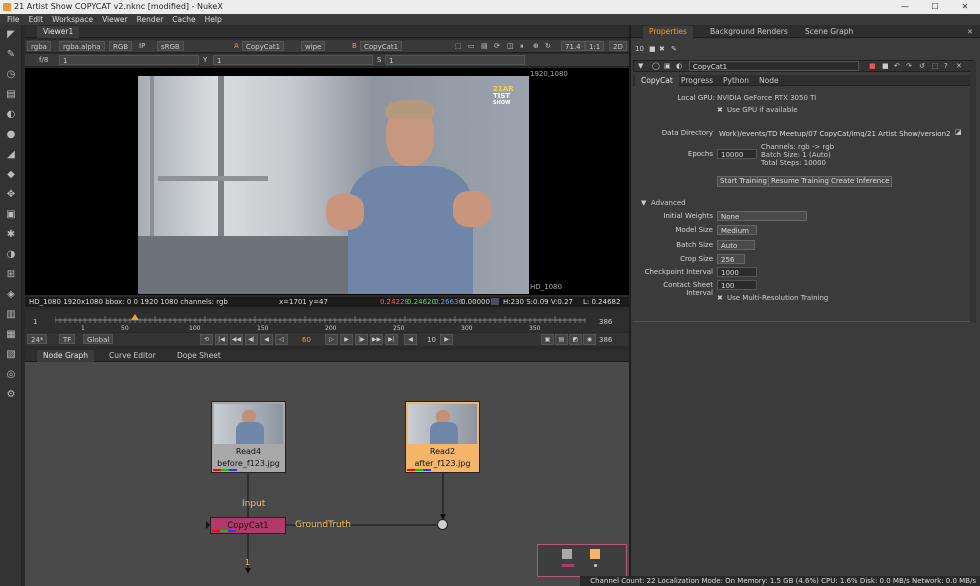  I want to click on 3d-icon: ▣, so click(11, 215).